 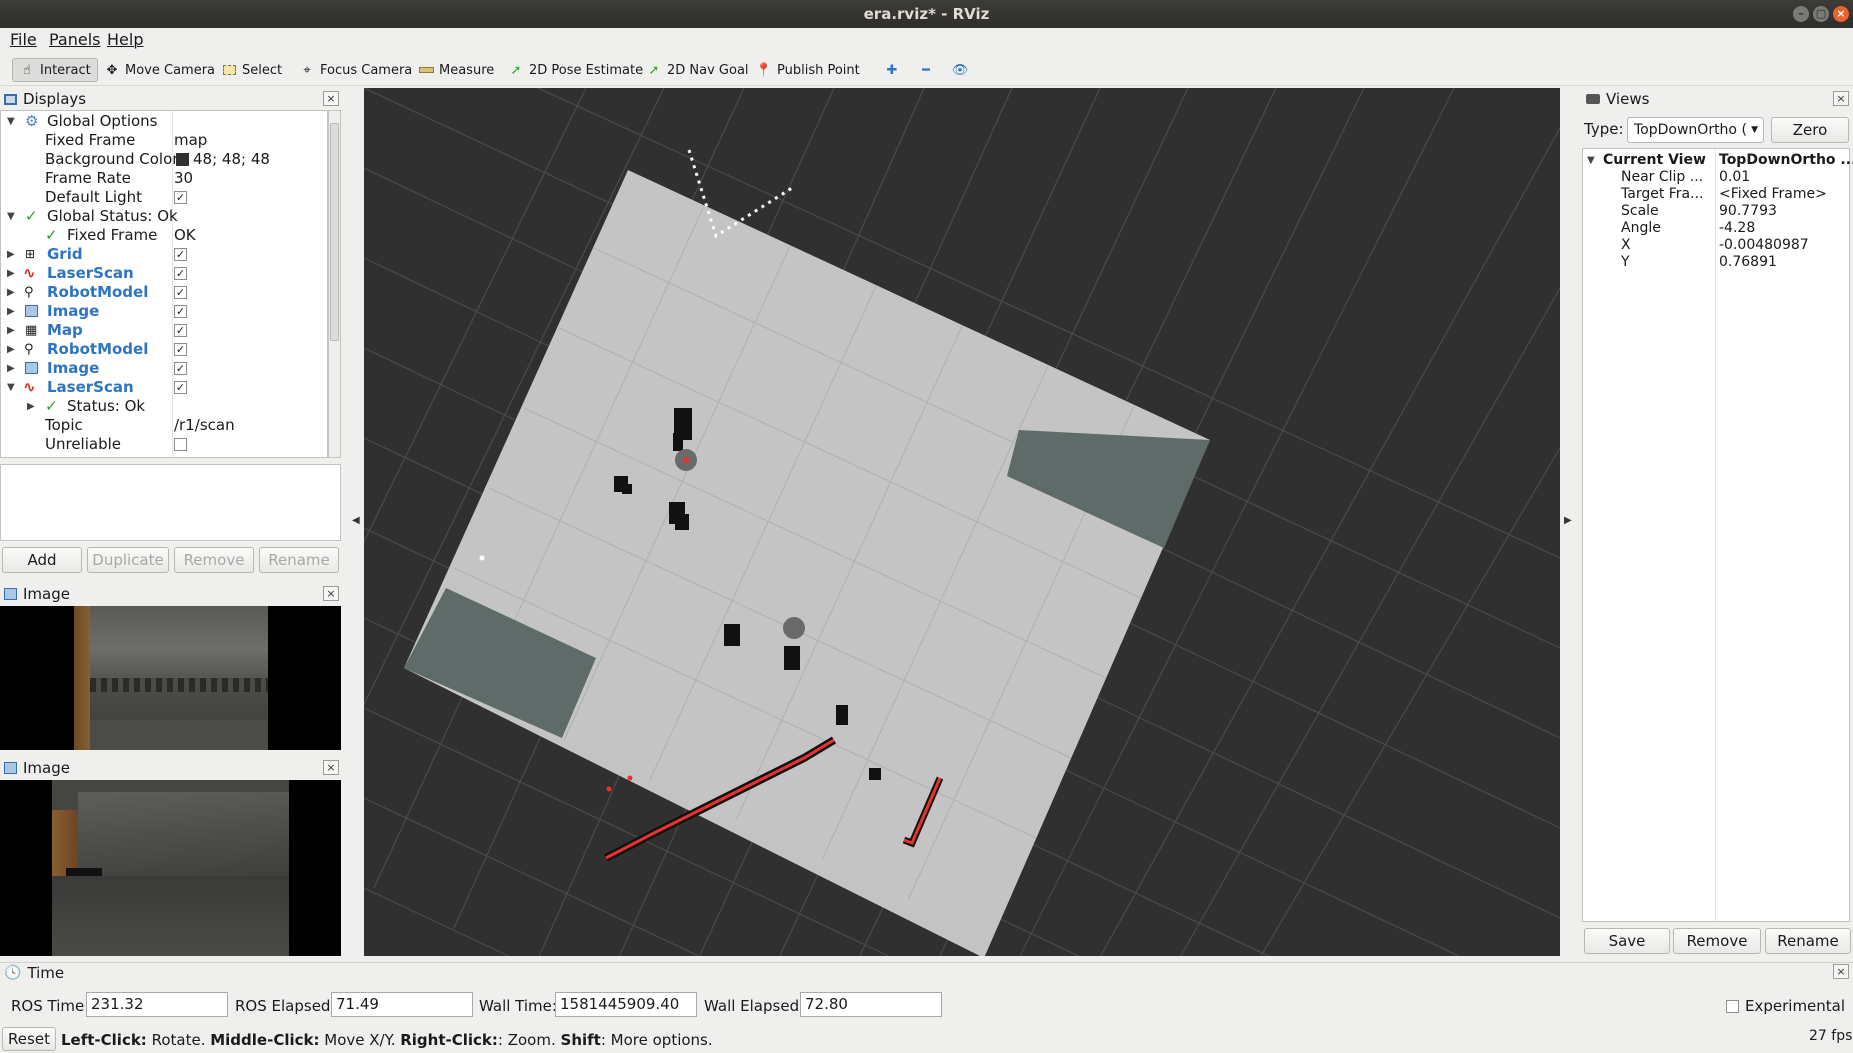 What do you see at coordinates (355, 70) in the screenshot?
I see `focus-camera-tool-button: ⌖ Focus Camera` at bounding box center [355, 70].